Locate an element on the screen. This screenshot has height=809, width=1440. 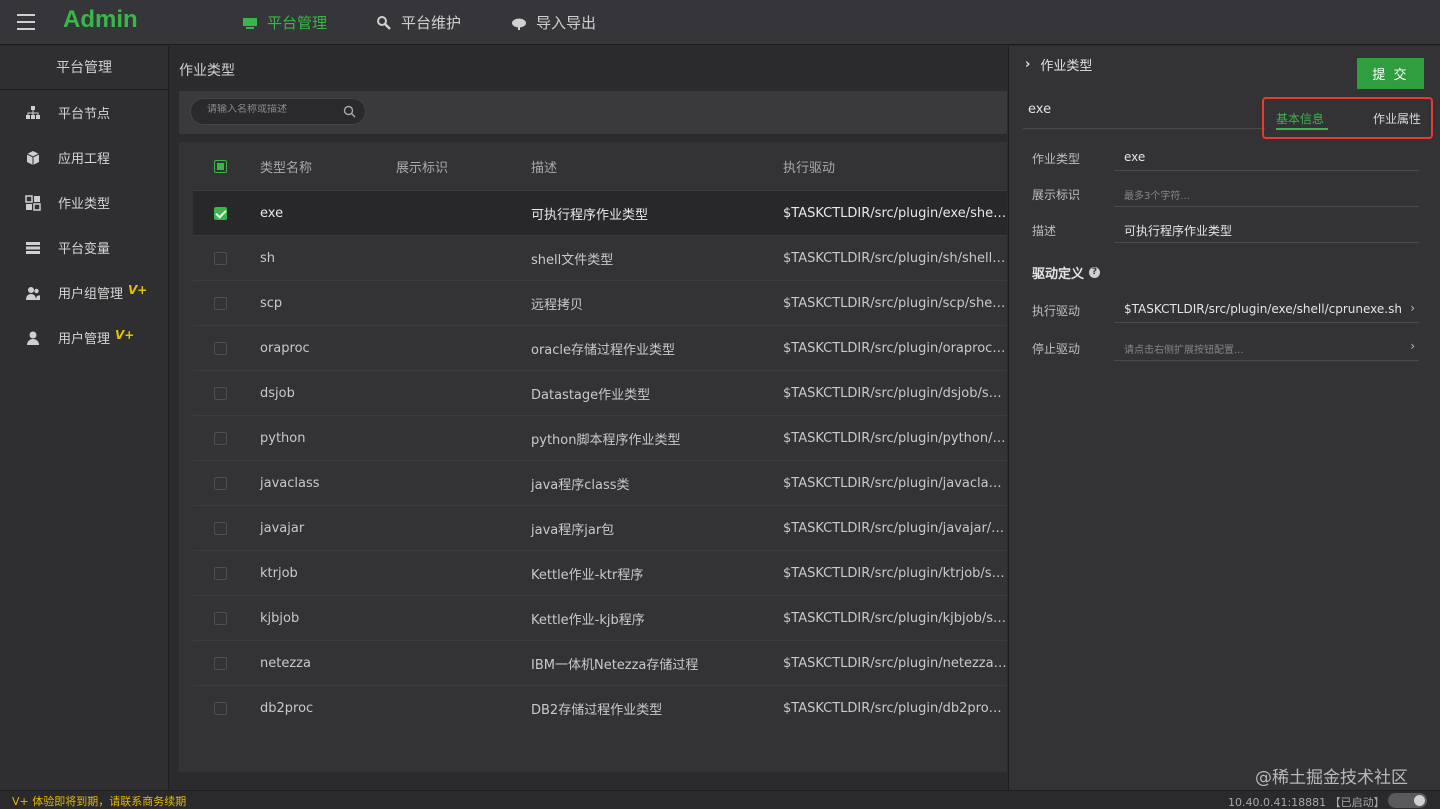
cell-name: ktrjob is located at coordinates (279, 573).